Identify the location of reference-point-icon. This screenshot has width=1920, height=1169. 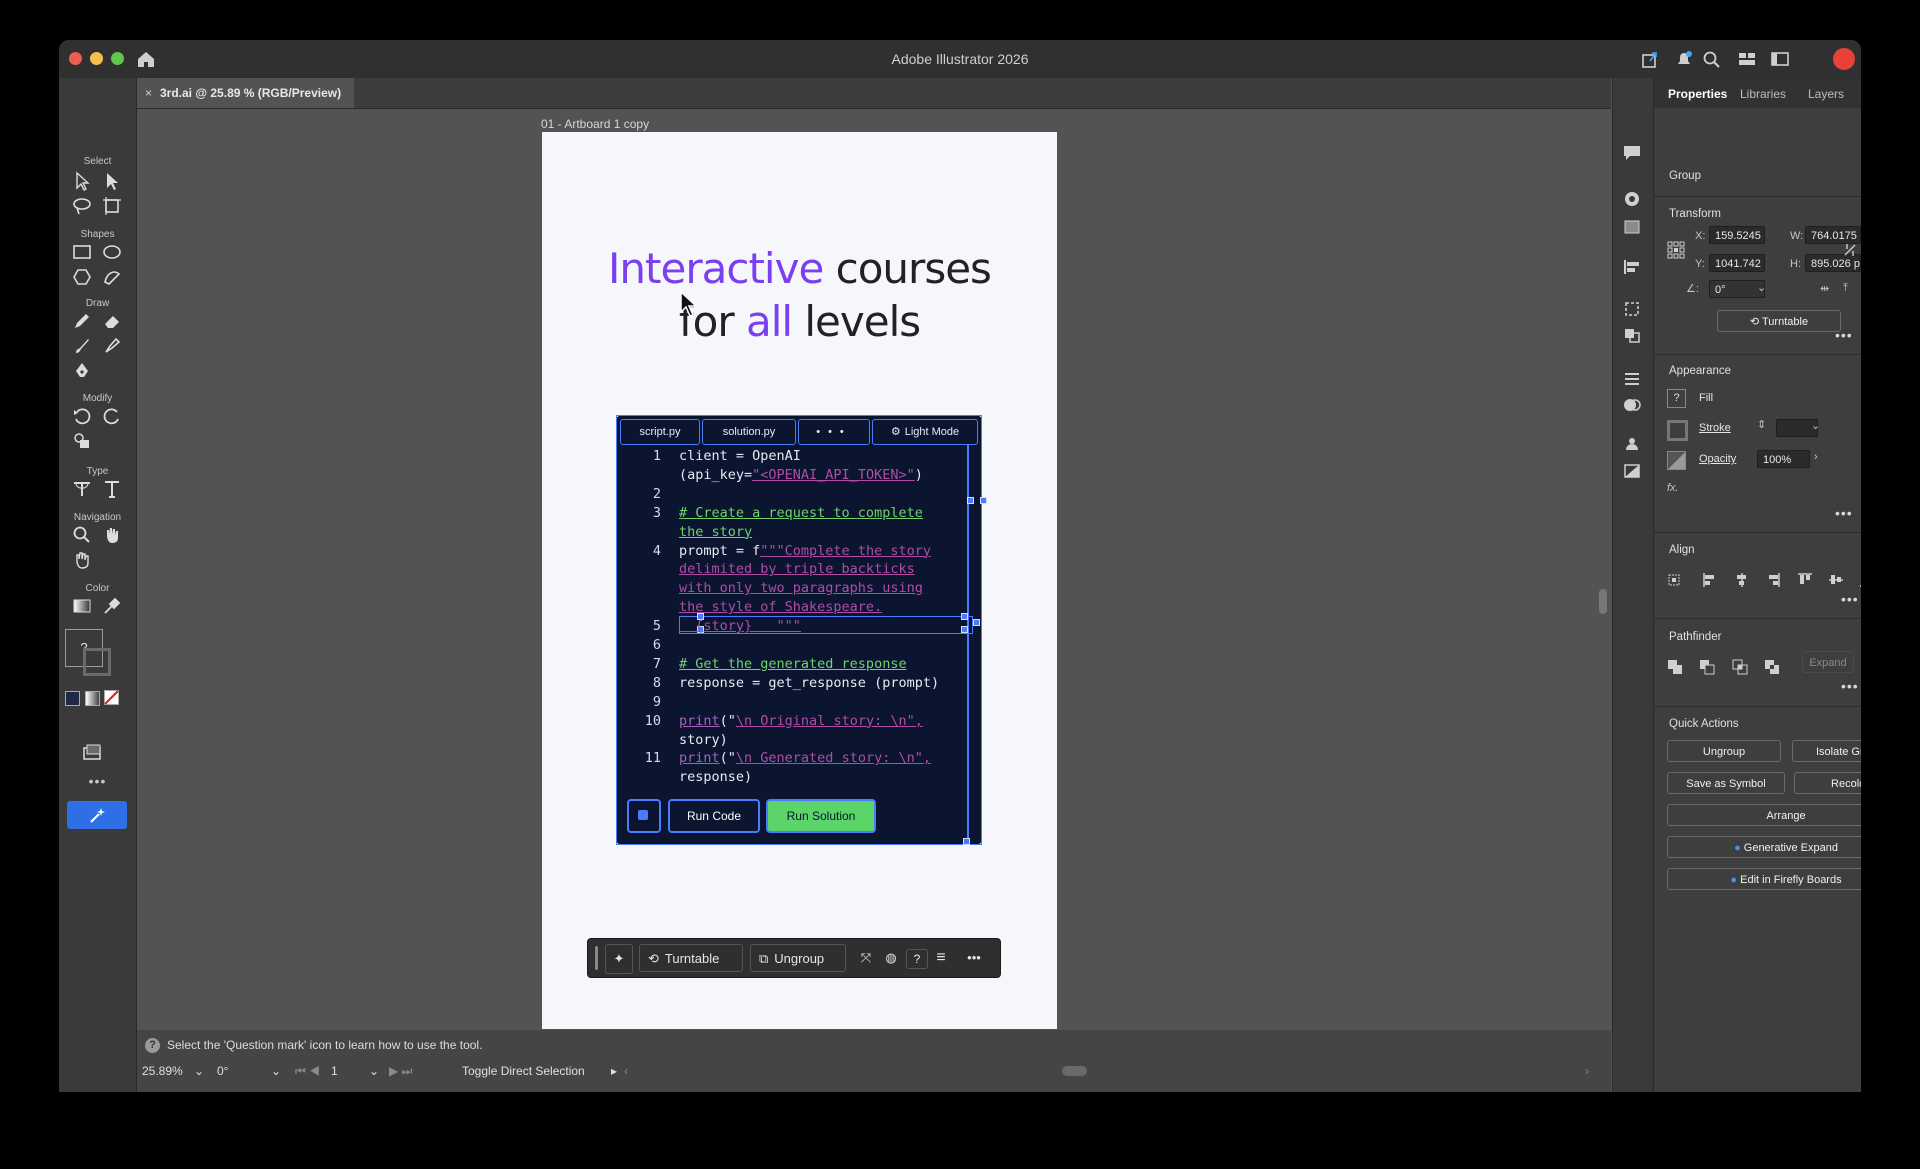
(1676, 250).